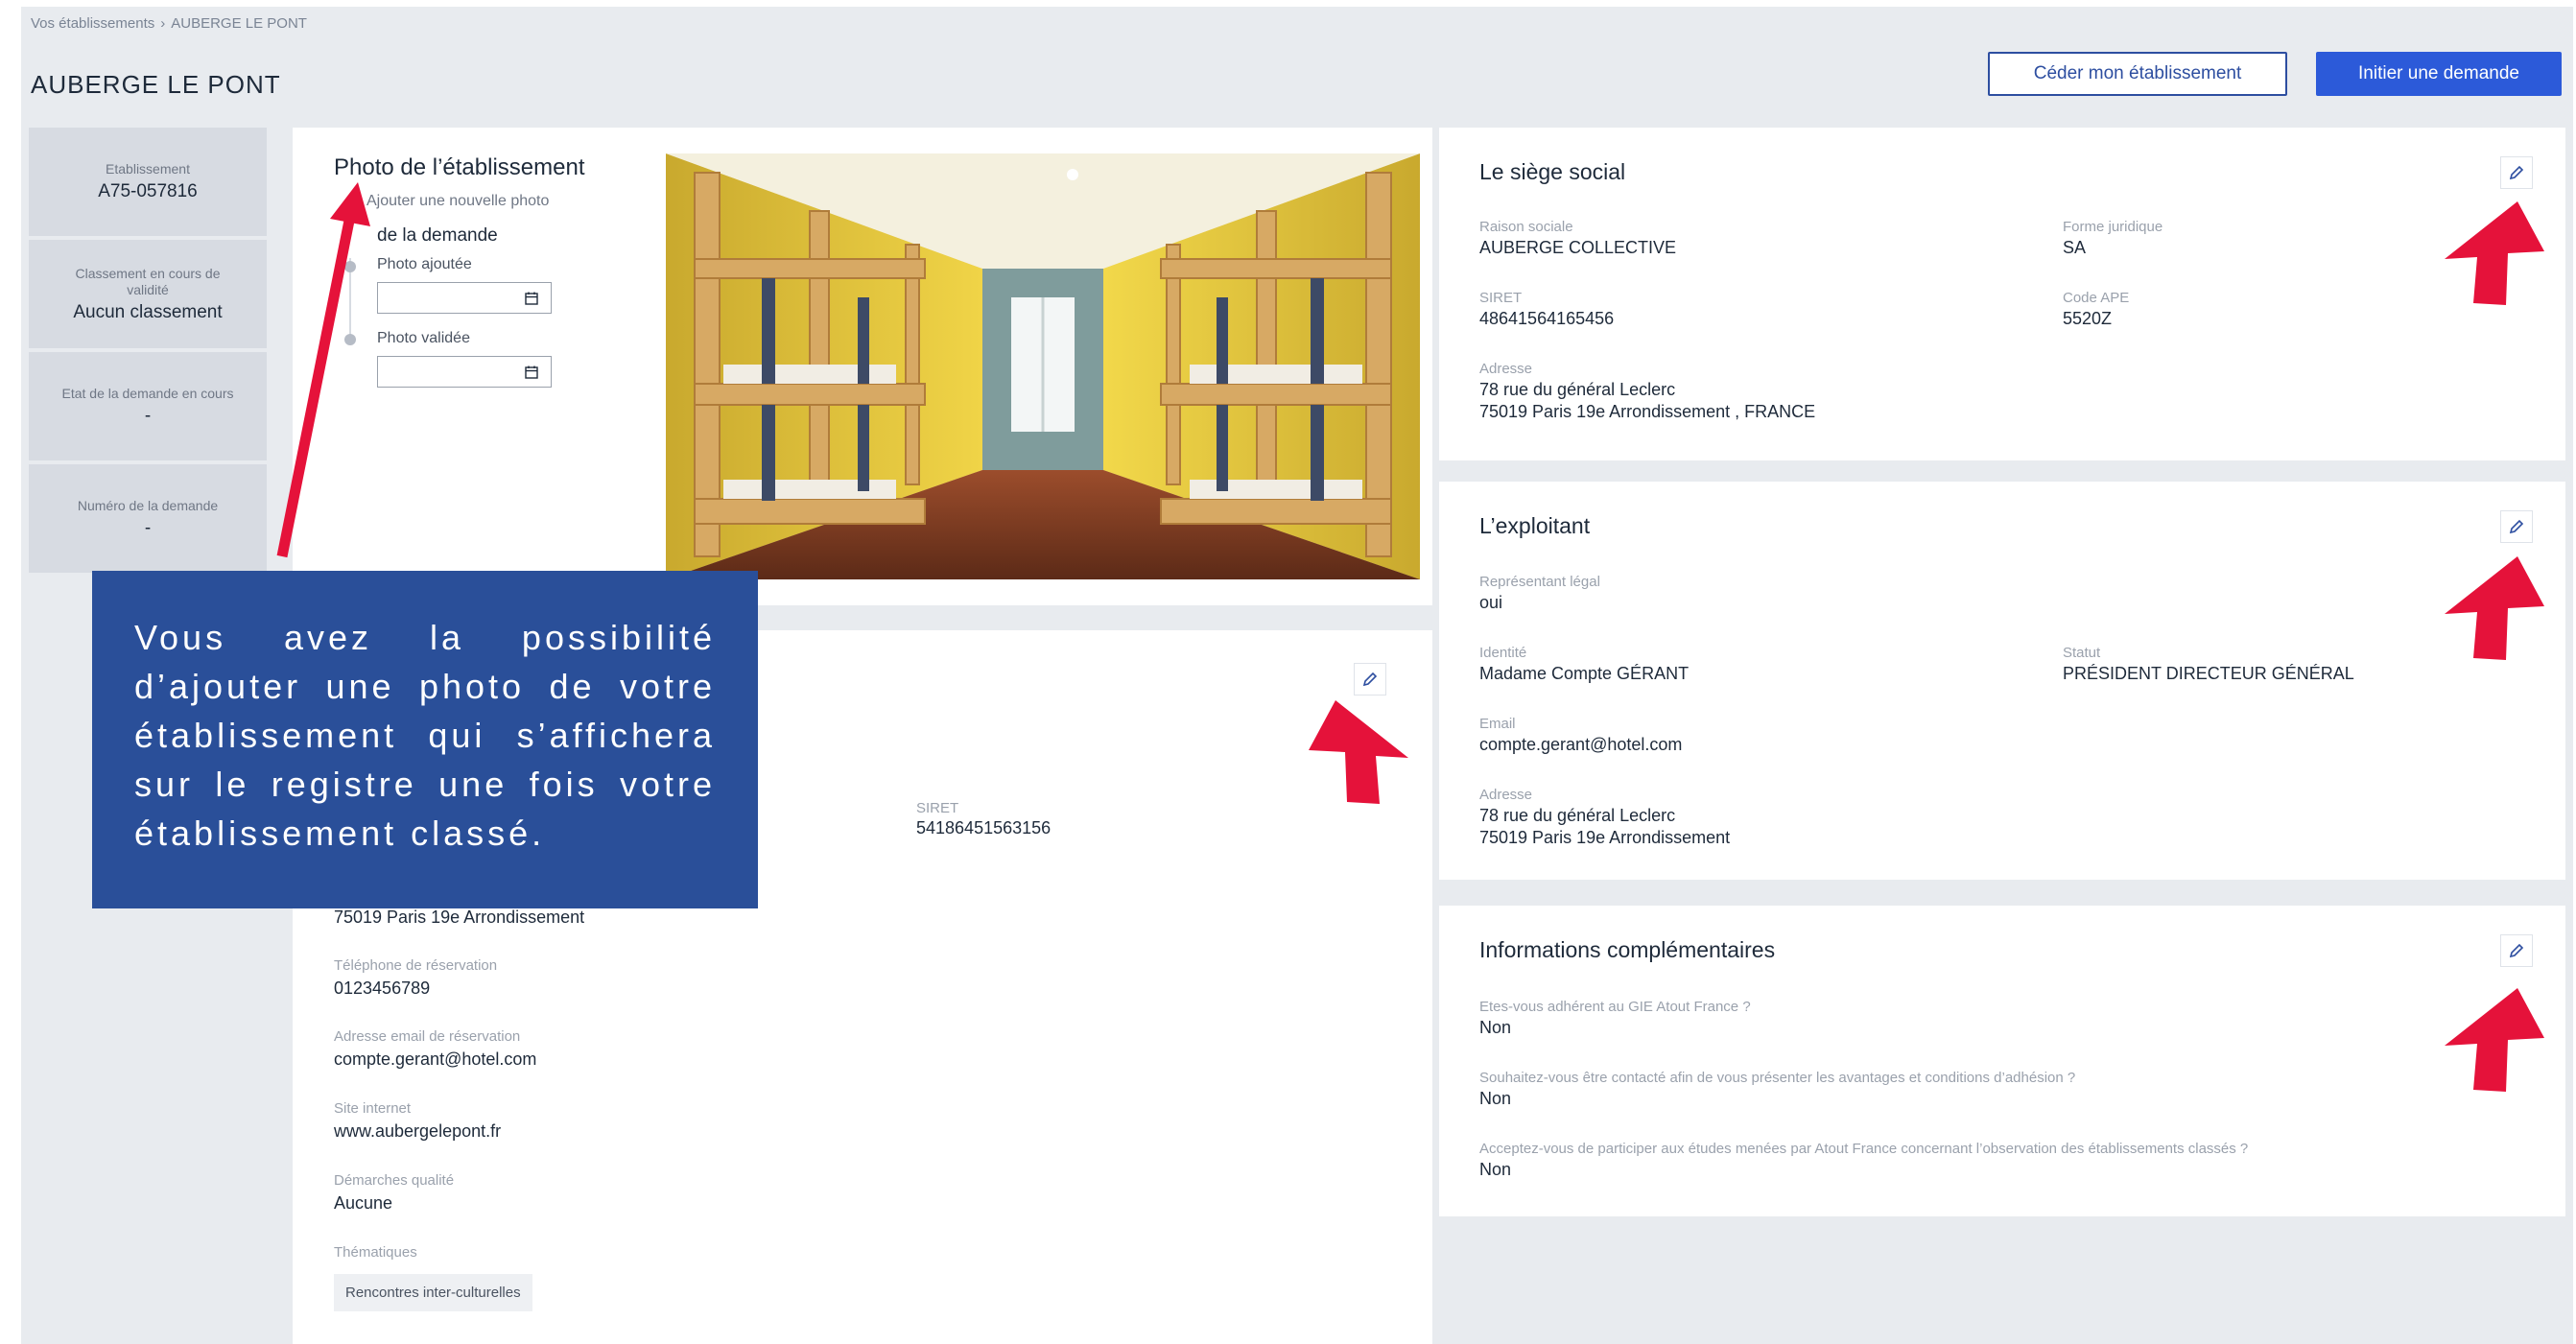  Describe the element at coordinates (424, 338) in the screenshot. I see `step-photo-validated-label: Photo validée` at that location.